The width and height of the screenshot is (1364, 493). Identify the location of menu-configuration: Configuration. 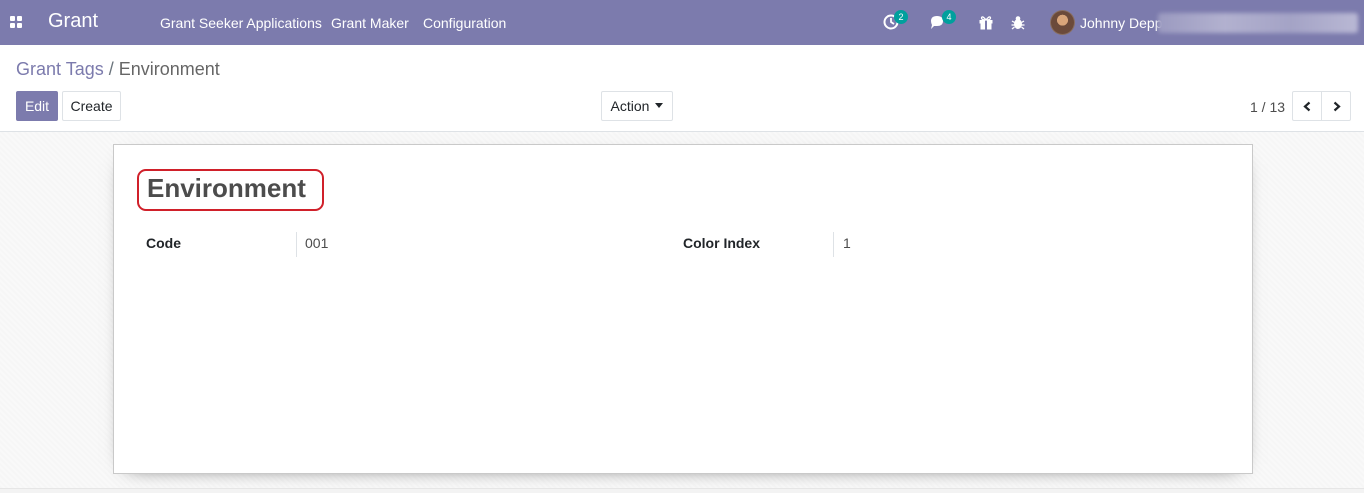
(464, 23).